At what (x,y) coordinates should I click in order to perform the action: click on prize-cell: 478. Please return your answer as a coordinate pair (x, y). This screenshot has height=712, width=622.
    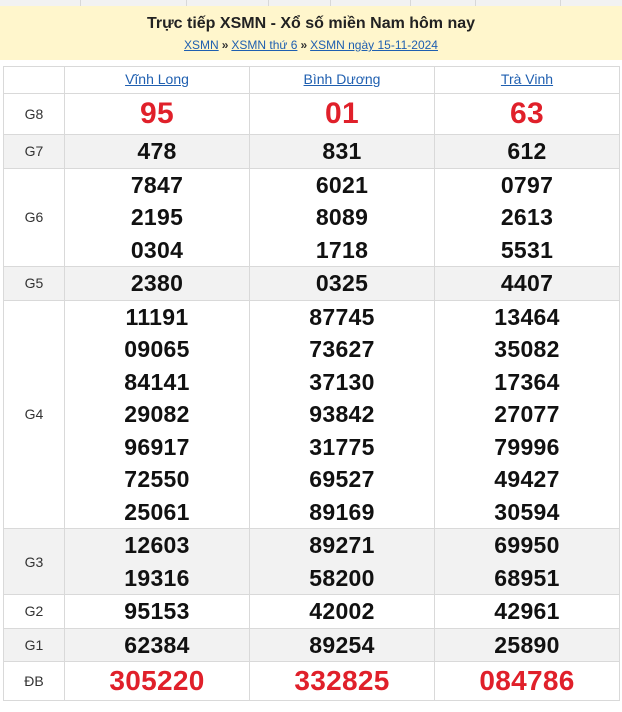
    Looking at the image, I should click on (157, 151).